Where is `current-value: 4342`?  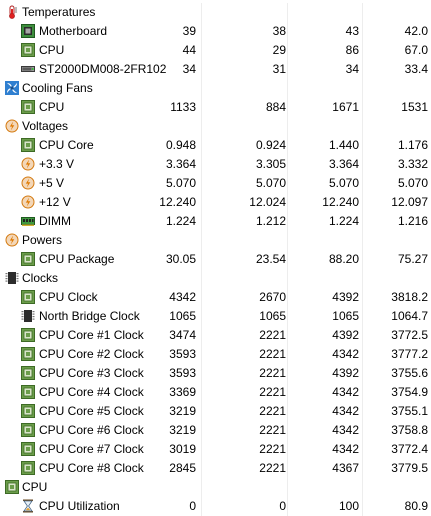 current-value: 4342 is located at coordinates (182, 297).